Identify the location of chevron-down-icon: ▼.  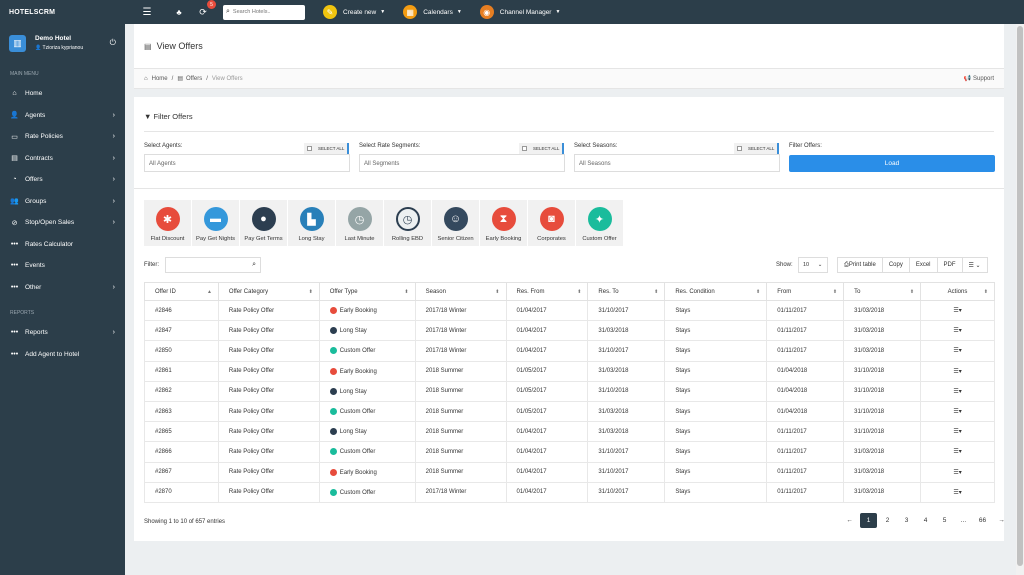
(558, 12).